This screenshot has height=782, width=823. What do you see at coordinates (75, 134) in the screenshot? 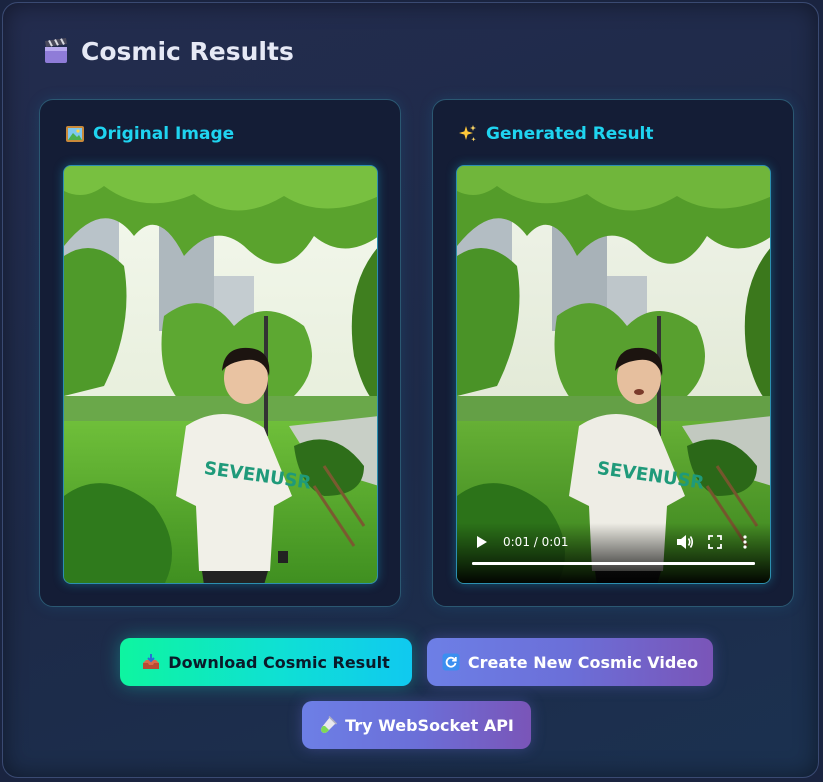
I see `framed-picture-icon` at bounding box center [75, 134].